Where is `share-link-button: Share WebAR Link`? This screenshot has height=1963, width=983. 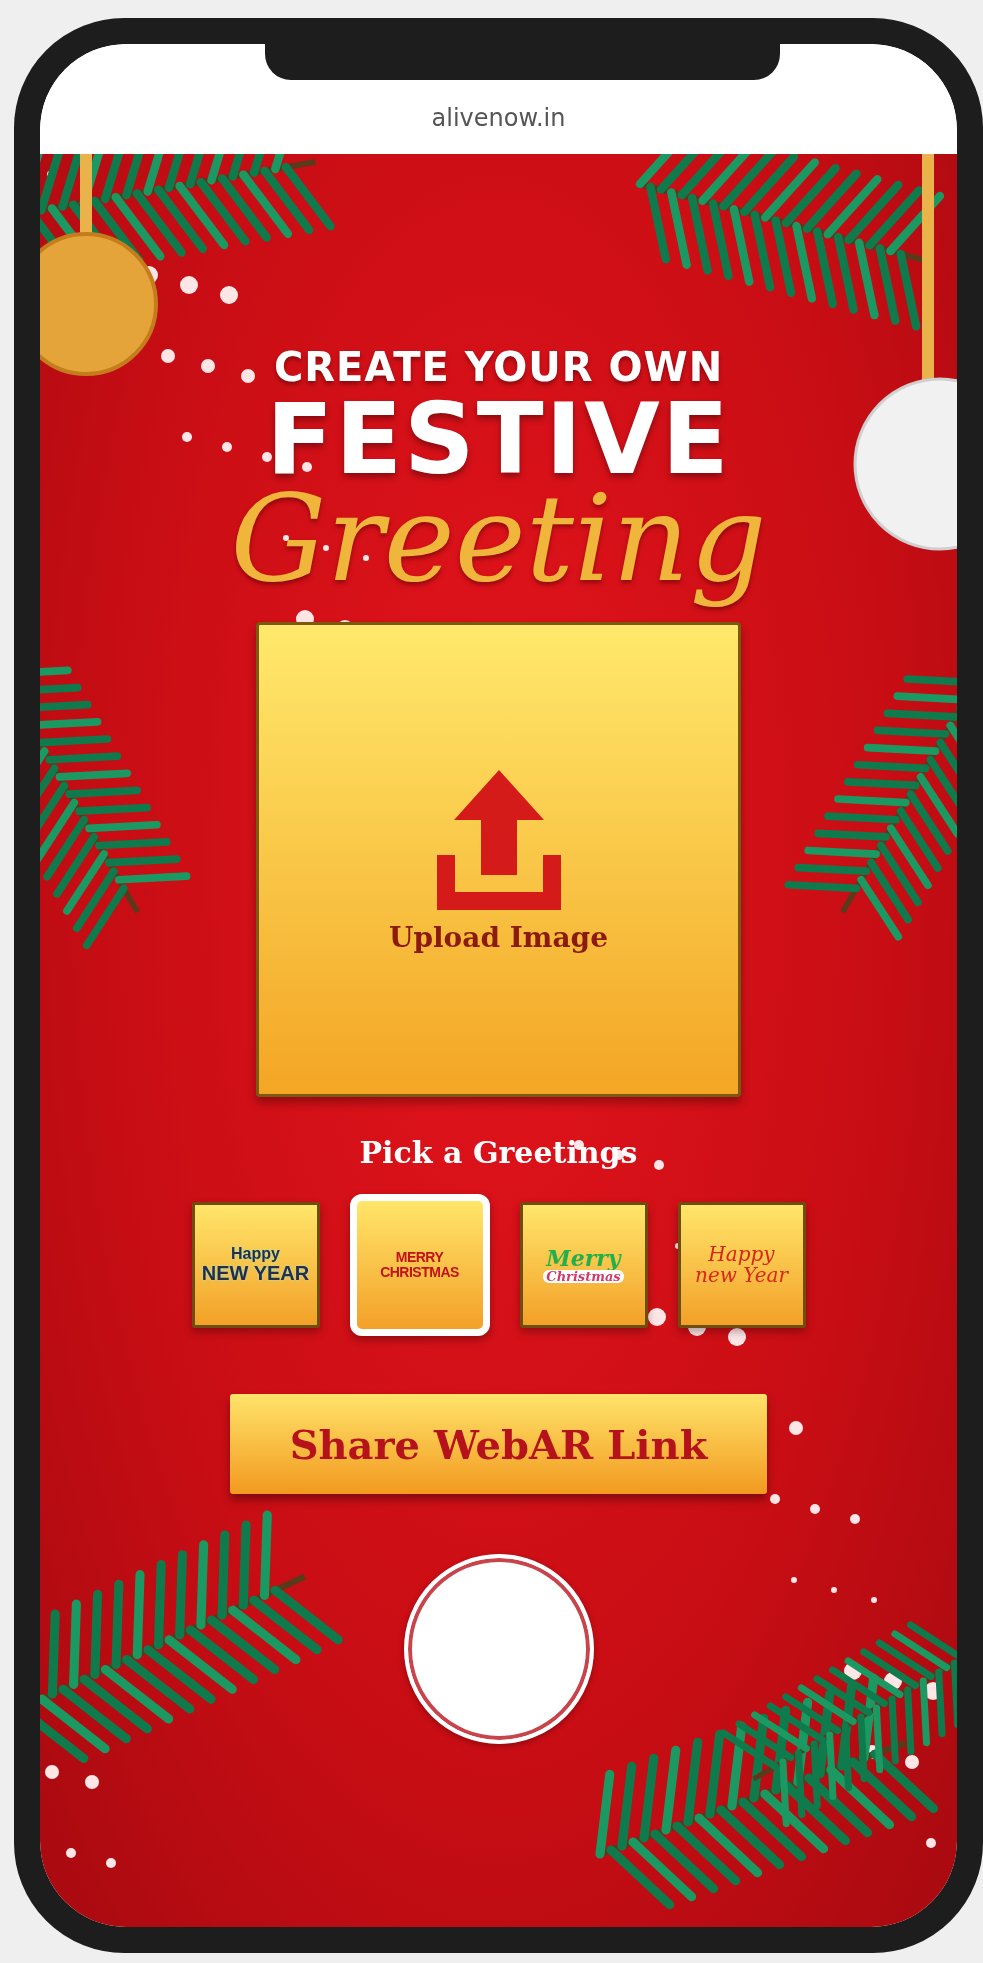
share-link-button: Share WebAR Link is located at coordinates (498, 1444).